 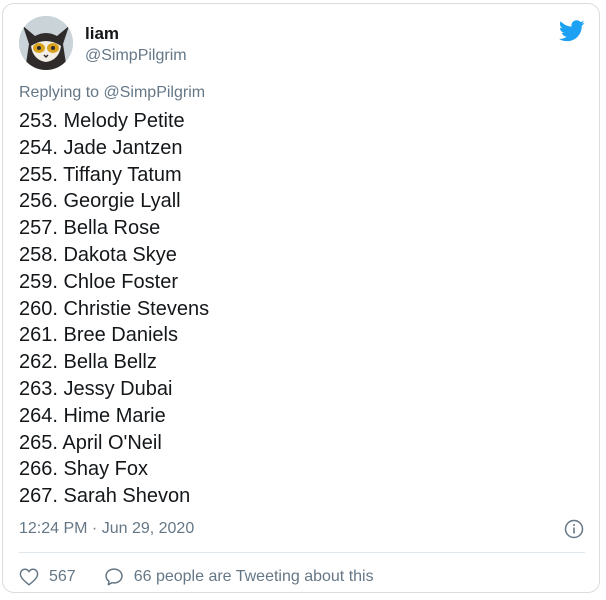 I want to click on user-handle: @SimpPilgrim, so click(x=136, y=56).